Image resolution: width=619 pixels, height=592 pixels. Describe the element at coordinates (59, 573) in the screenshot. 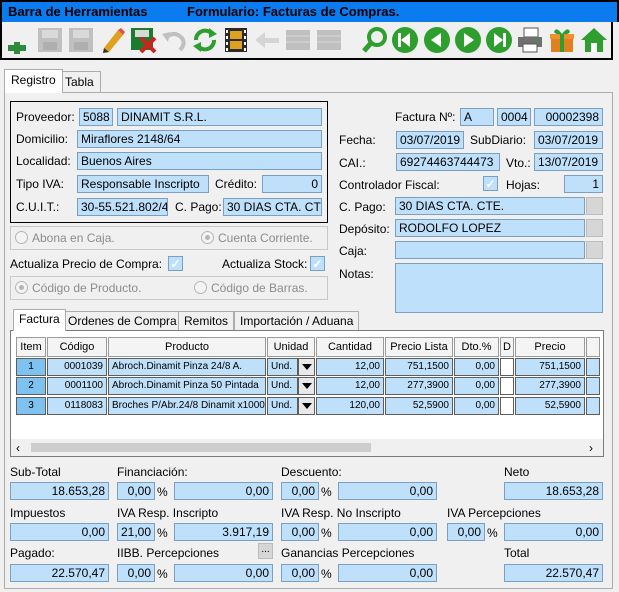

I see `pagado-field: 22.570,47` at that location.